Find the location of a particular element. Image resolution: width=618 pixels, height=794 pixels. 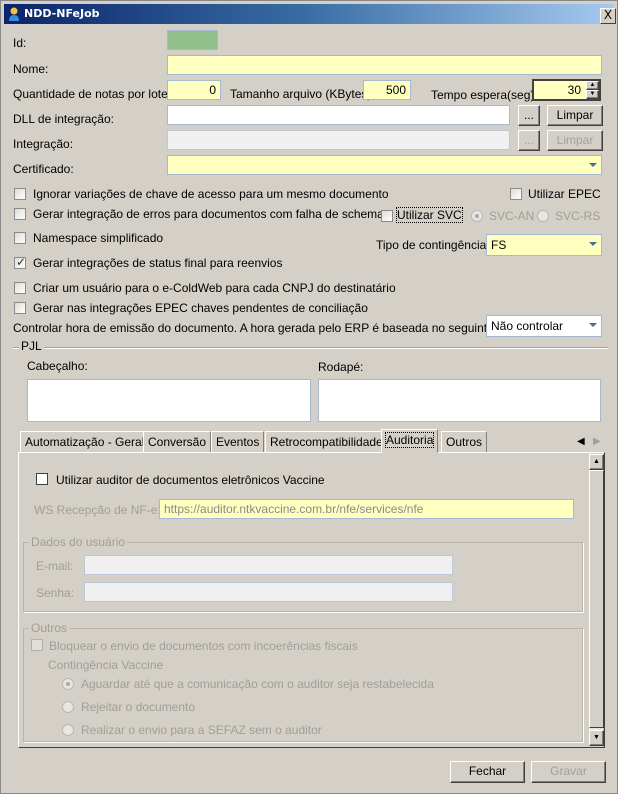

integracao-input is located at coordinates (338, 140).